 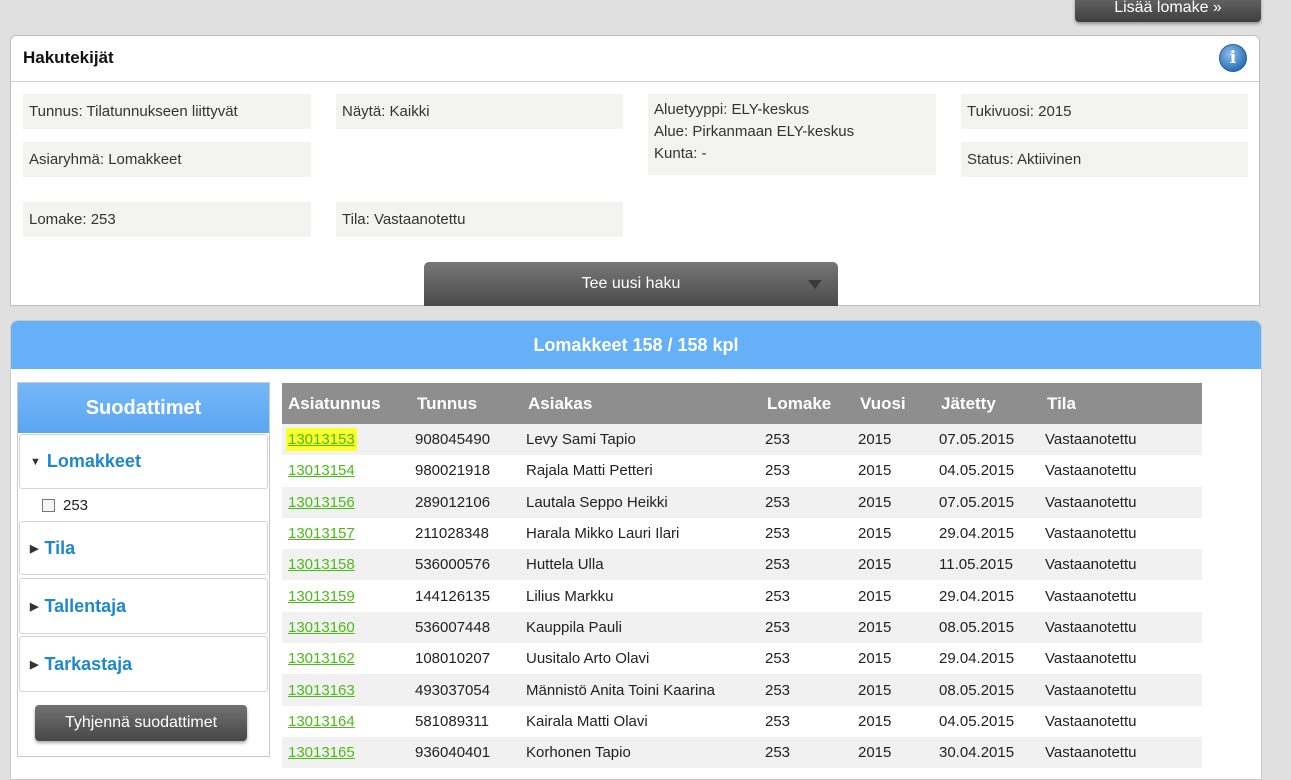 What do you see at coordinates (466, 403) in the screenshot?
I see `column-header-tunnus: Tunnus` at bounding box center [466, 403].